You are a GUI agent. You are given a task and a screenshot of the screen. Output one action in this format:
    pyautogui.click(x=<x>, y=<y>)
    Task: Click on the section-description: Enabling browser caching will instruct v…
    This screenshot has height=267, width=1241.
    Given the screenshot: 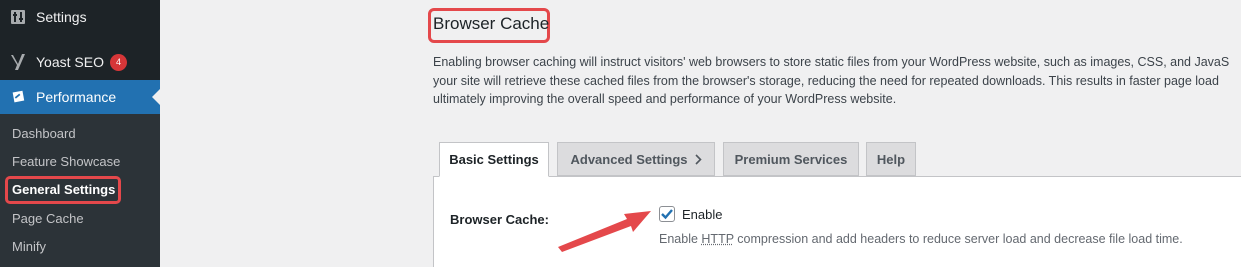 What is the action you would take?
    pyautogui.click(x=837, y=81)
    